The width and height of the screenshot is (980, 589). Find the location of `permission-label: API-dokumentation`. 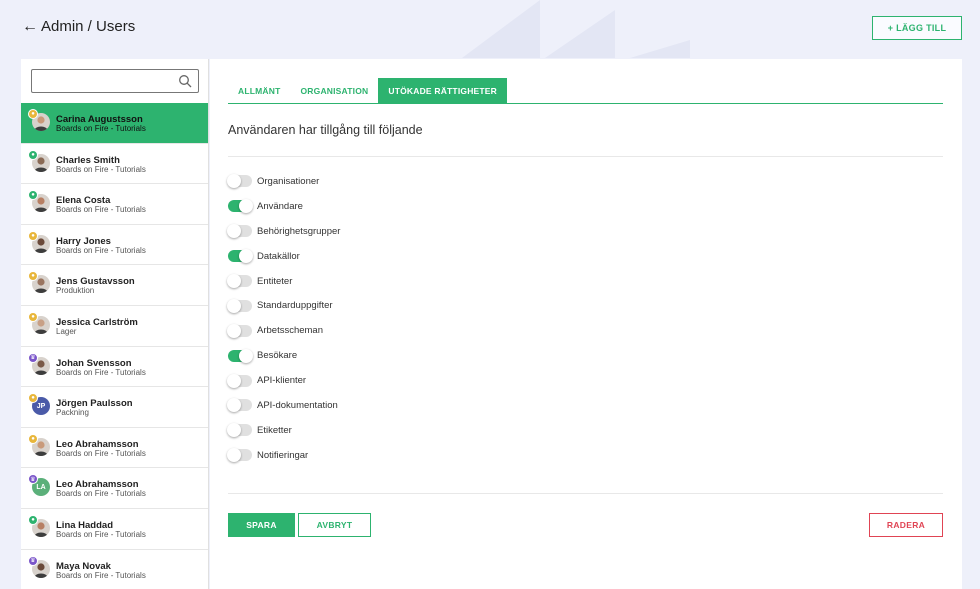

permission-label: API-dokumentation is located at coordinates (297, 405).